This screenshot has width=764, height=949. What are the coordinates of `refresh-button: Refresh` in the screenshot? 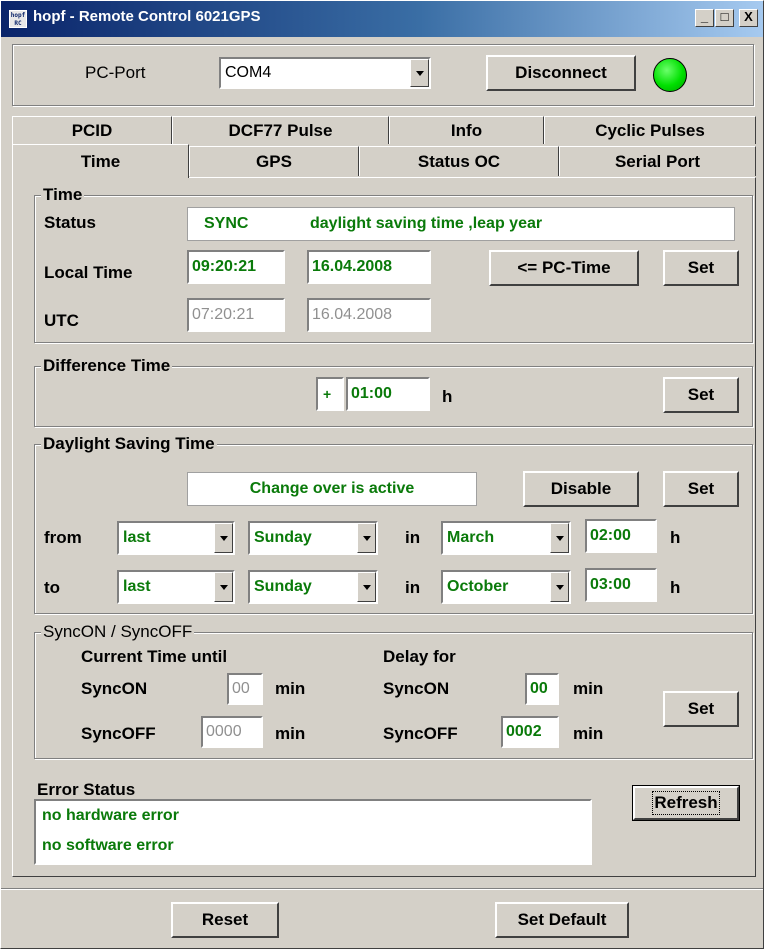 It's located at (686, 803).